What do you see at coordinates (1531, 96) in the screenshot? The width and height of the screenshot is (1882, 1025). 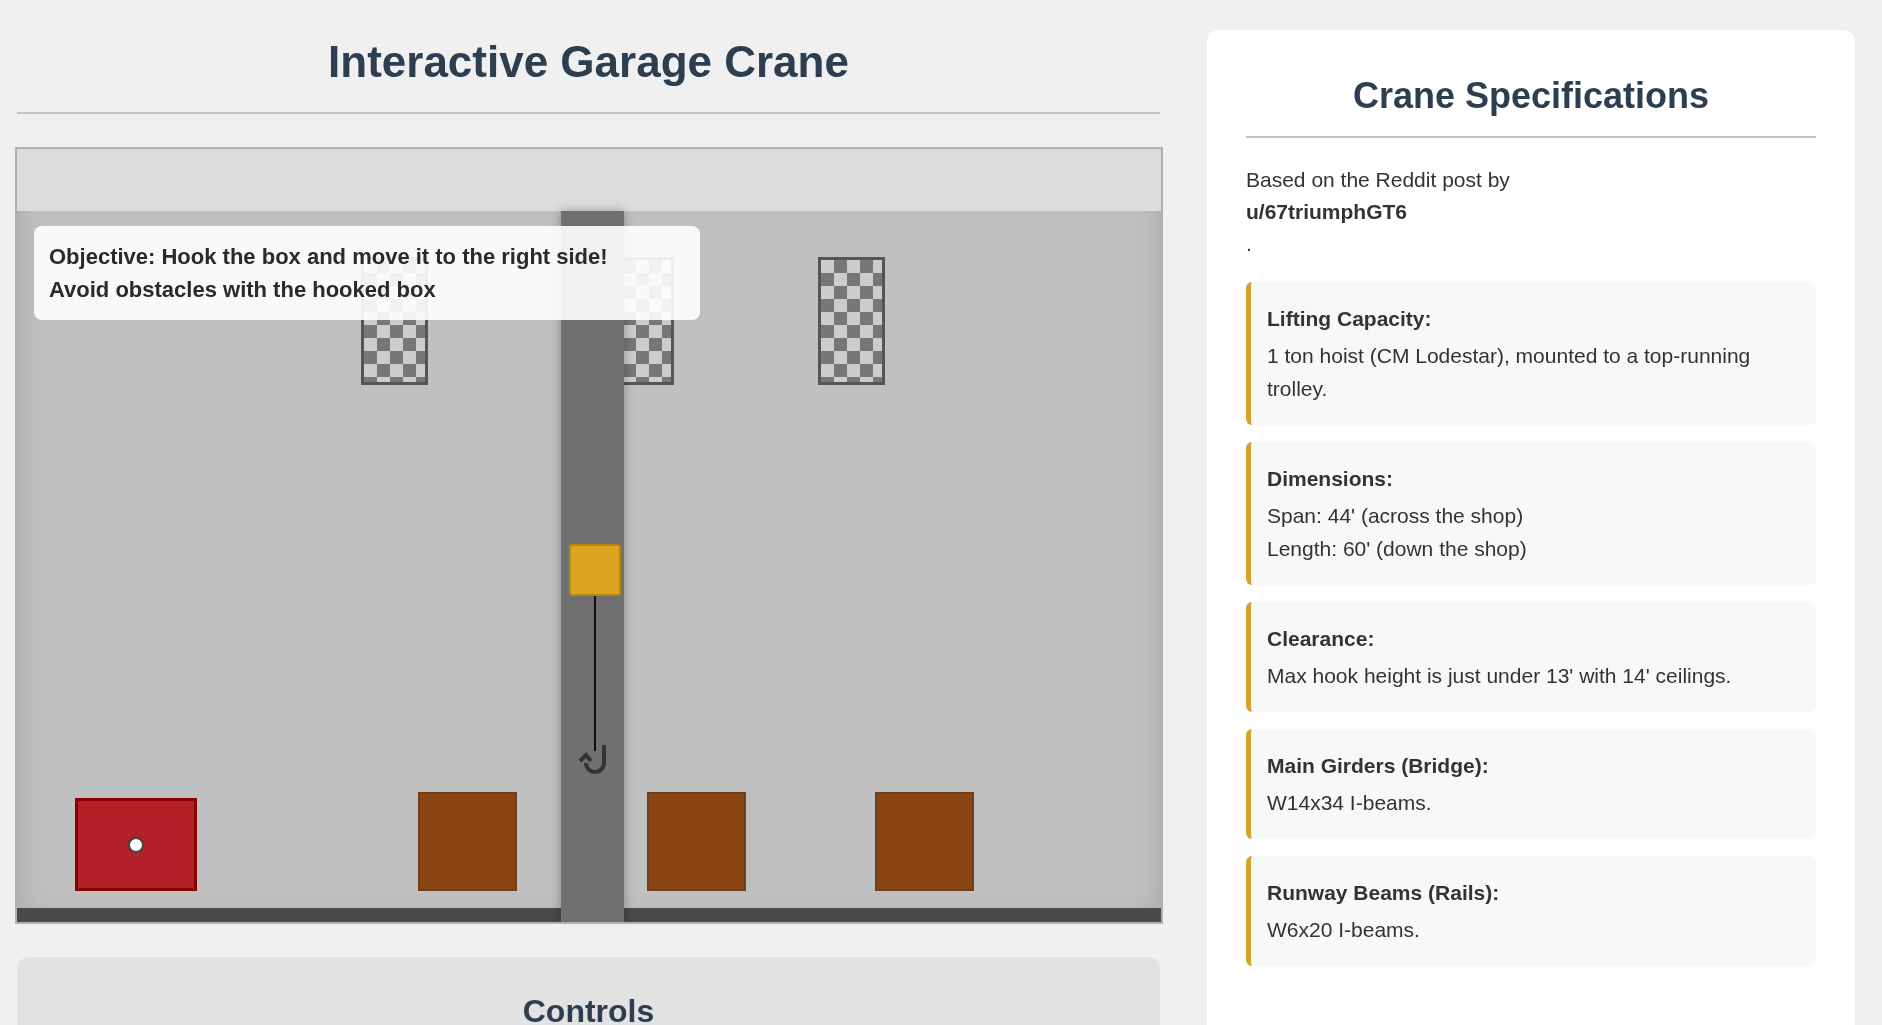 I see `specs-heading: Crane Specifications` at bounding box center [1531, 96].